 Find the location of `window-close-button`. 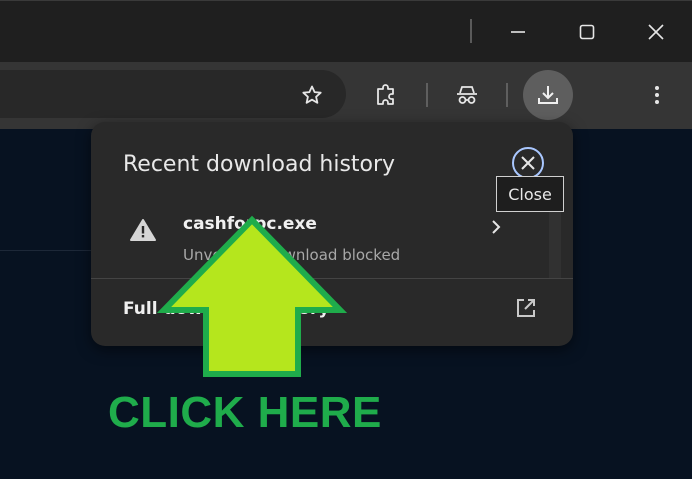

window-close-button is located at coordinates (656, 32).